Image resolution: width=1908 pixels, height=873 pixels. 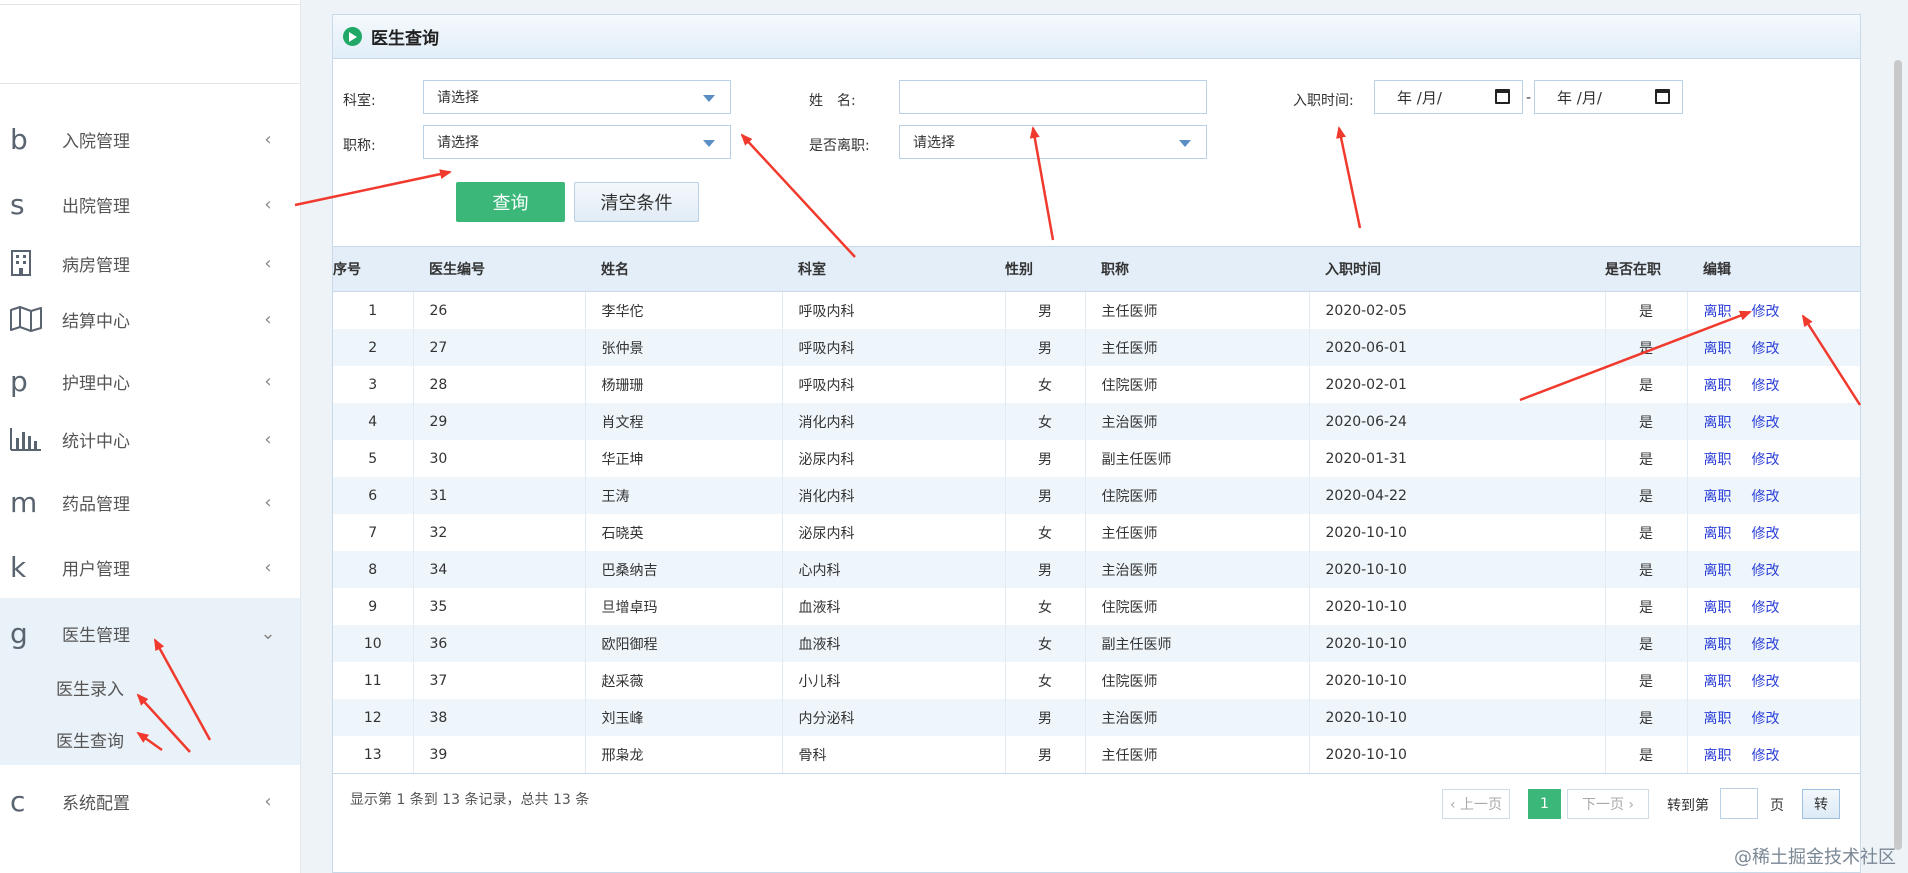 I want to click on sidebar-item-admission: b 入院管理 ‹, so click(x=150, y=139).